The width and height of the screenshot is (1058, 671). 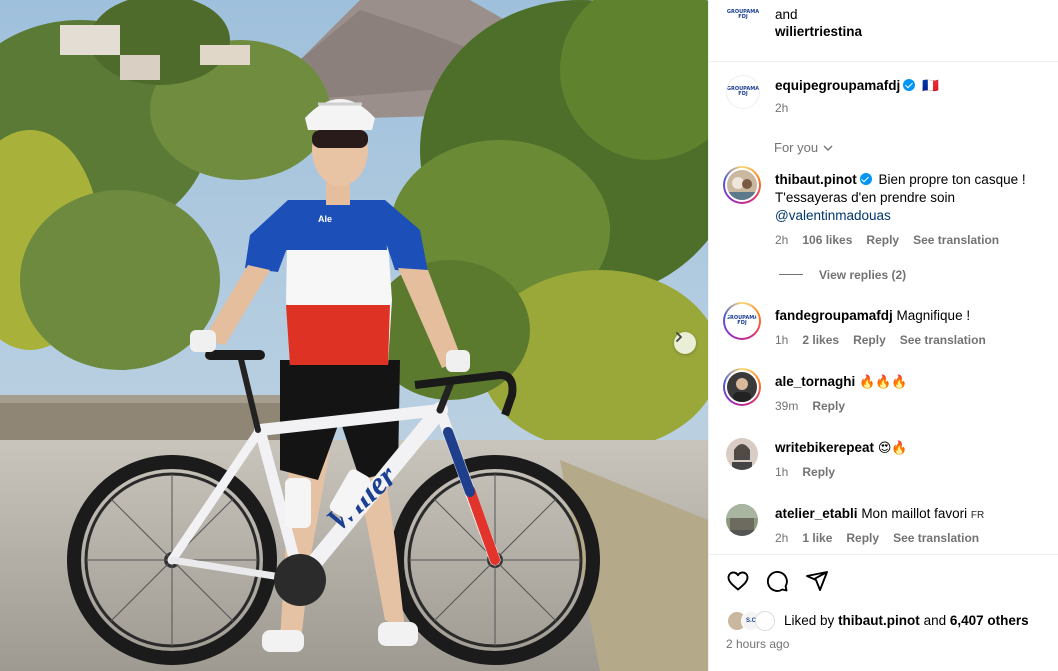 What do you see at coordinates (827, 240) in the screenshot?
I see `comment-likes: 106 likes` at bounding box center [827, 240].